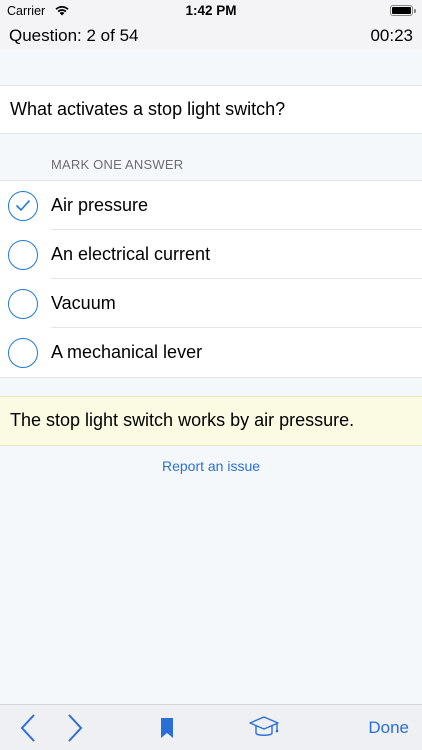 The image size is (422, 750). I want to click on bookmark-button, so click(167, 728).